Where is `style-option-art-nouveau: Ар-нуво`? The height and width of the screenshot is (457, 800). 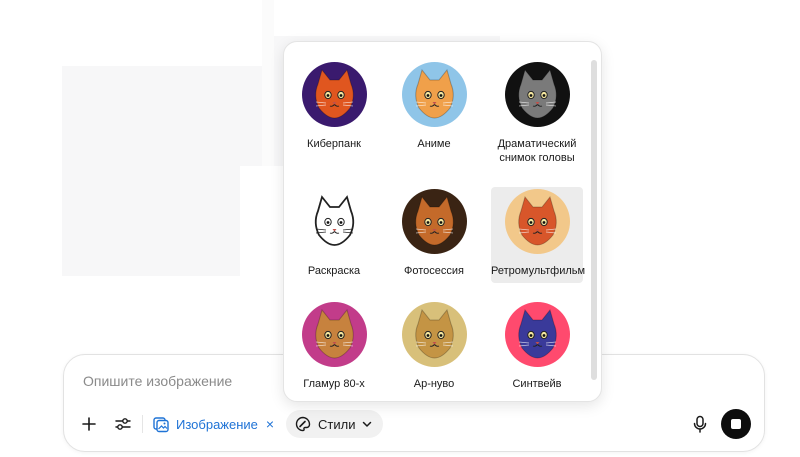 style-option-art-nouveau: Ар-нуво is located at coordinates (434, 348).